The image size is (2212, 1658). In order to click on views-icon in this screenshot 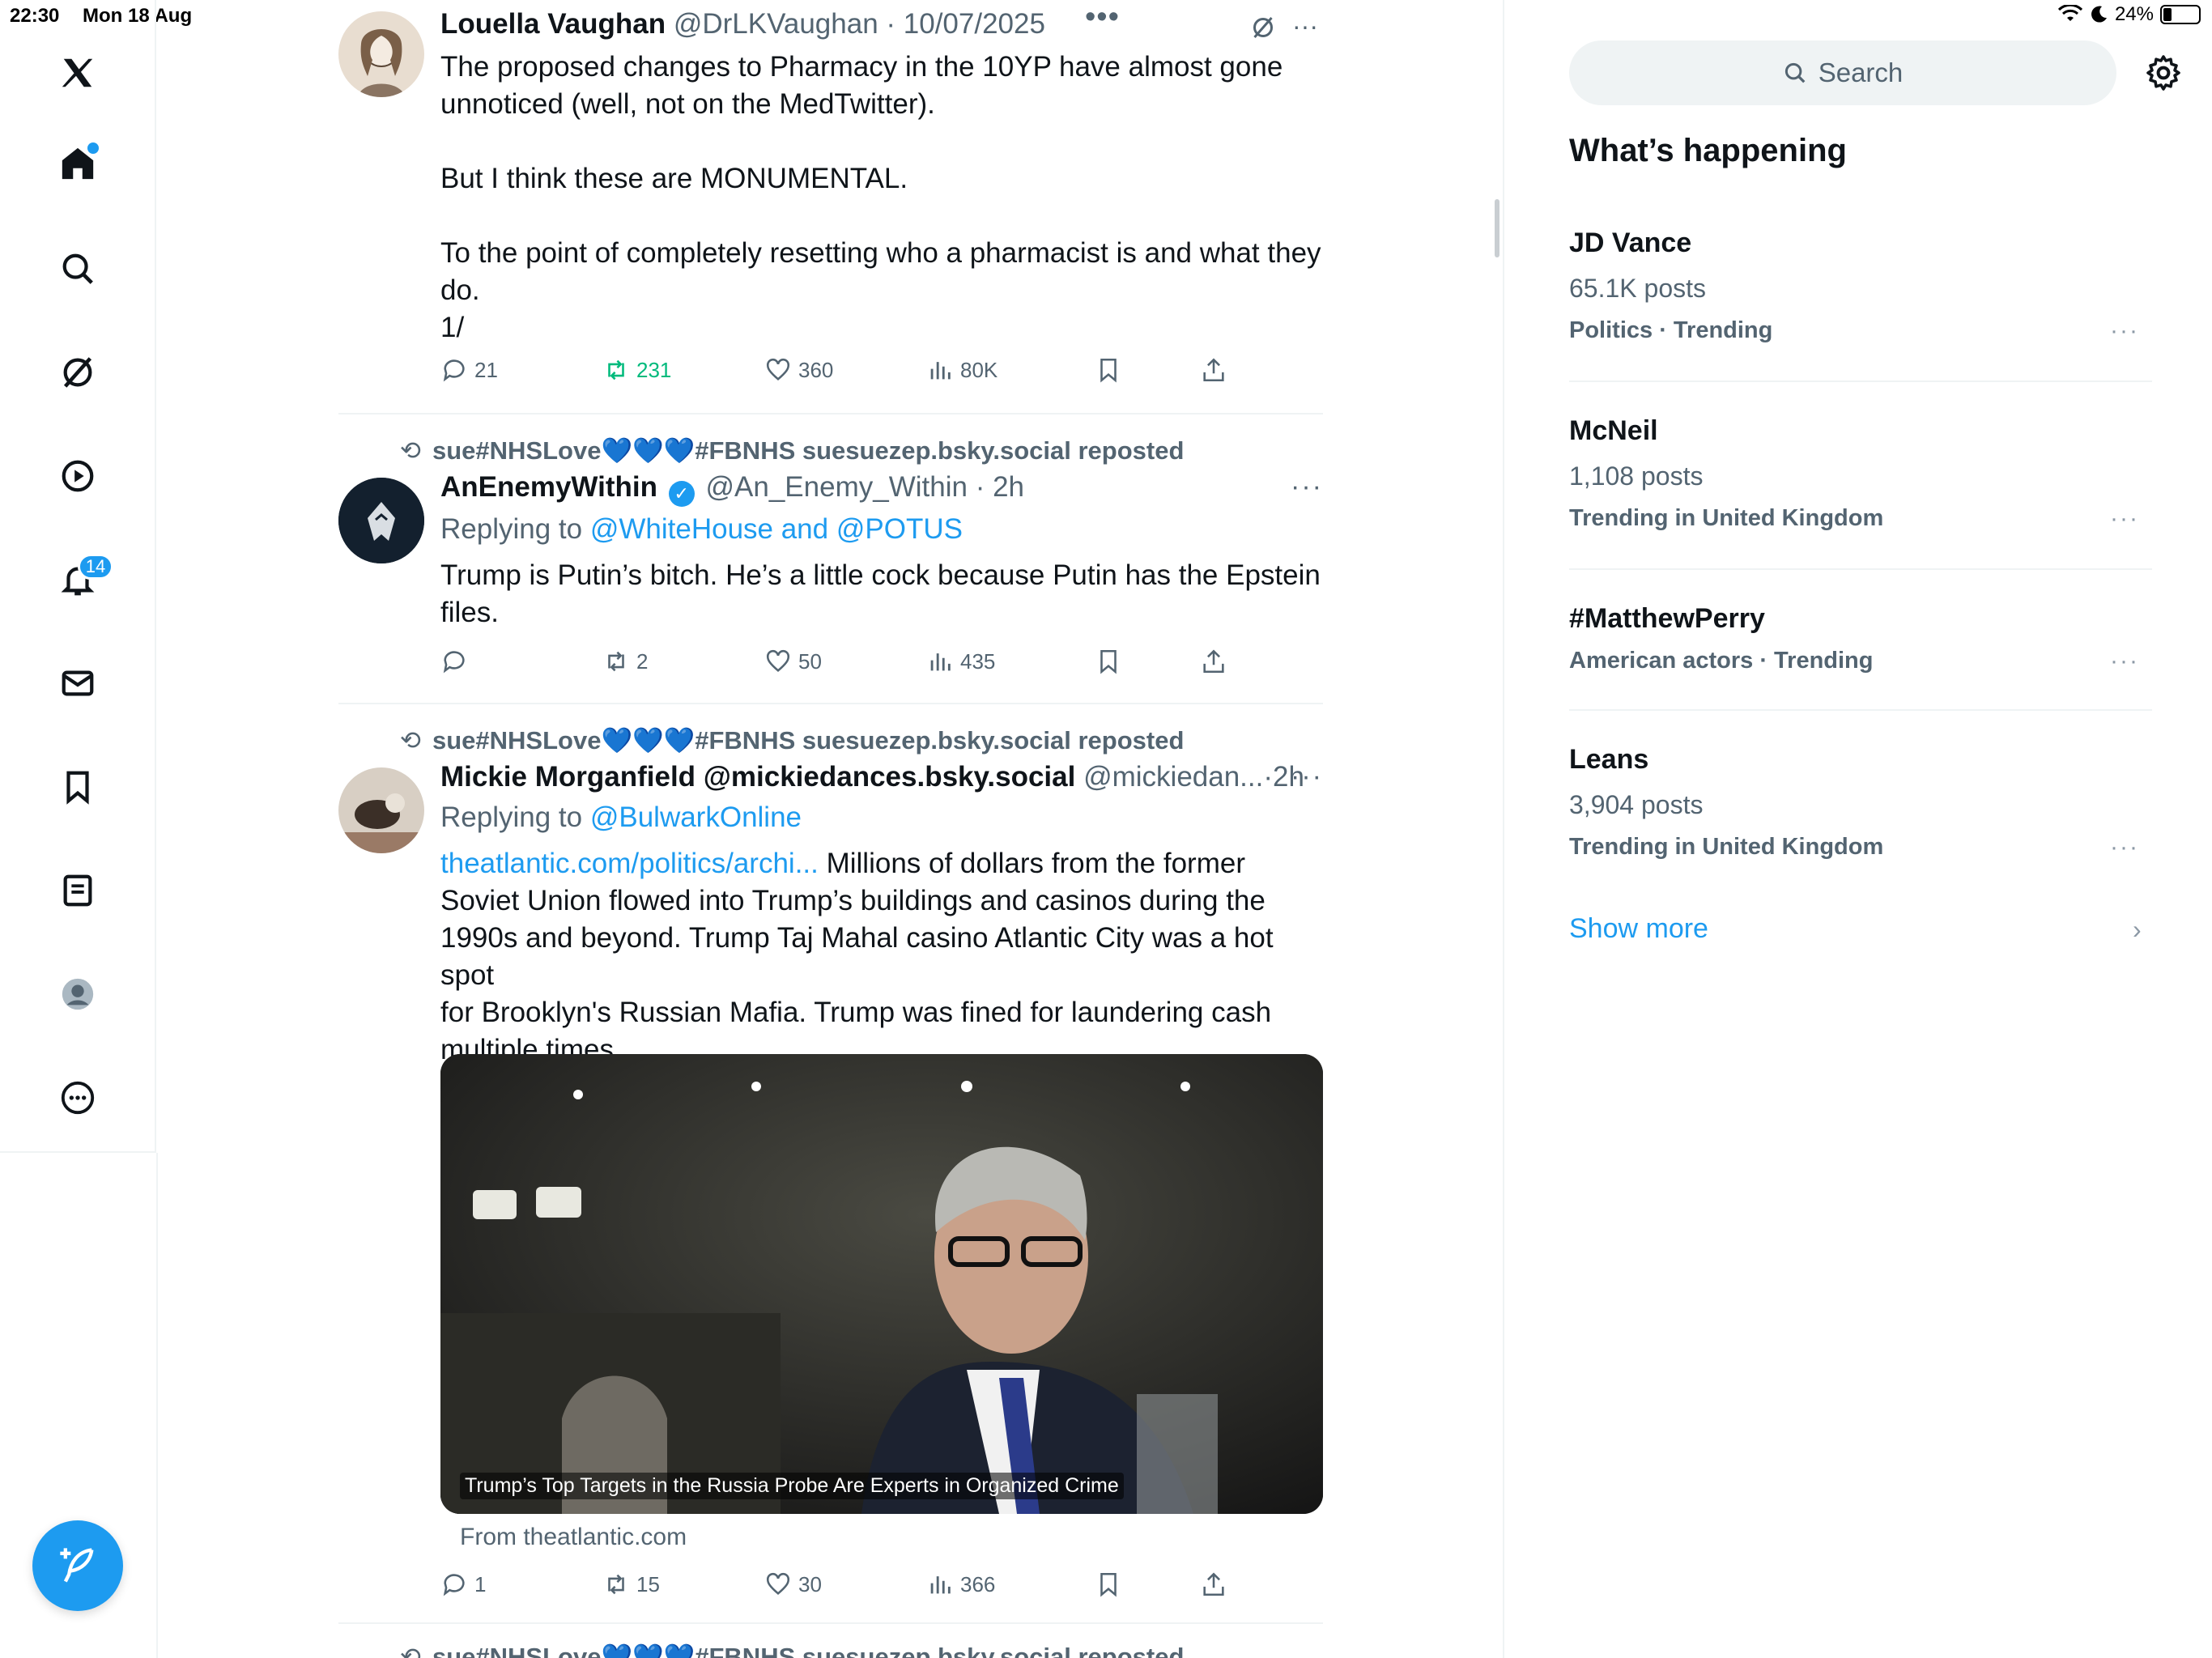, I will do `click(941, 1585)`.